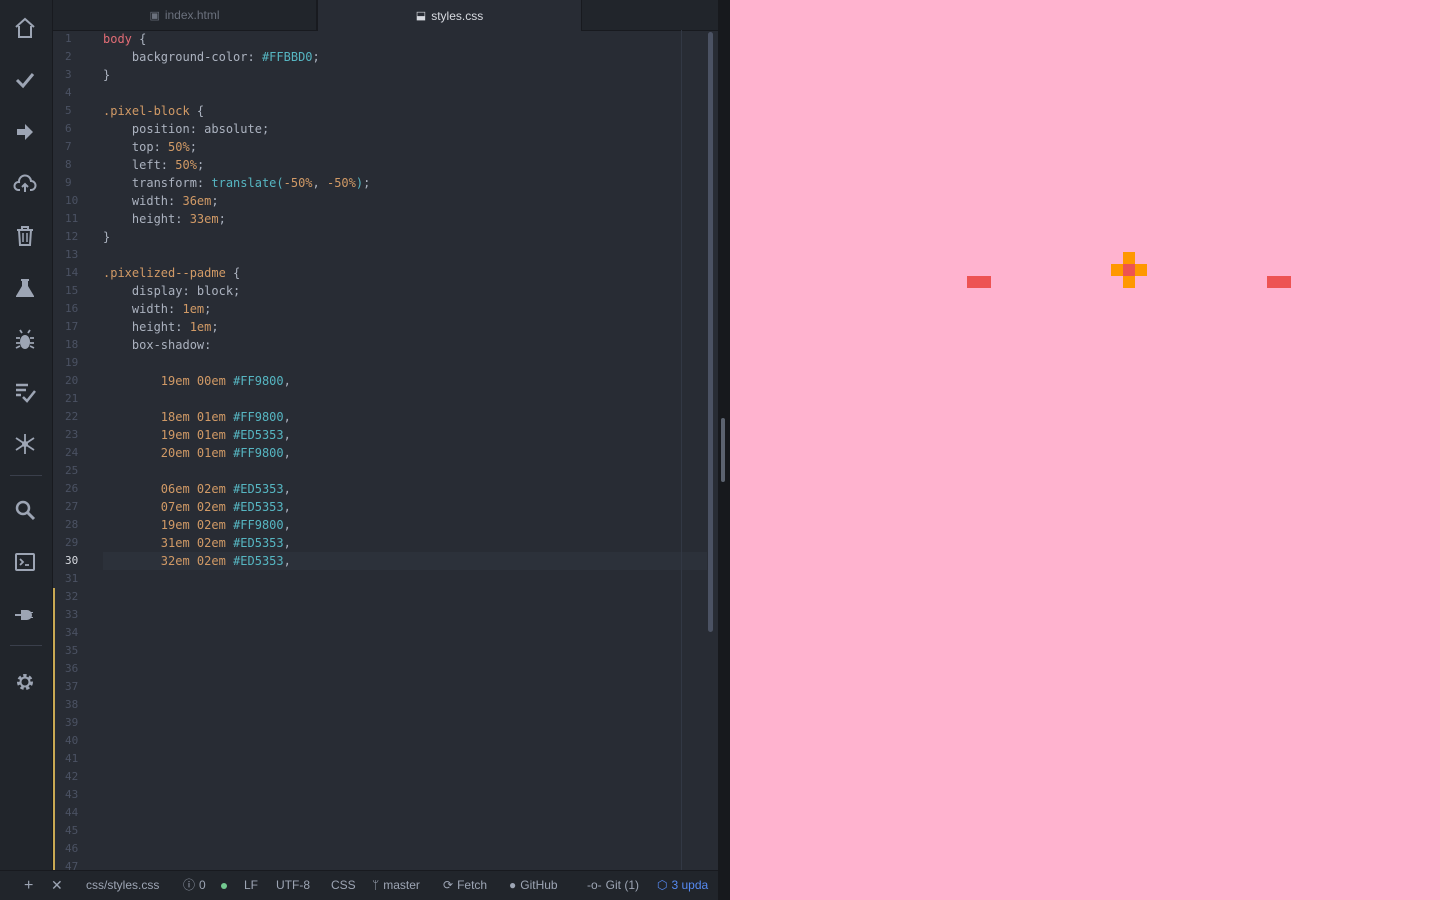 The height and width of the screenshot is (900, 1440). I want to click on code-line: 32em 02em #ED5353,, so click(405, 561).